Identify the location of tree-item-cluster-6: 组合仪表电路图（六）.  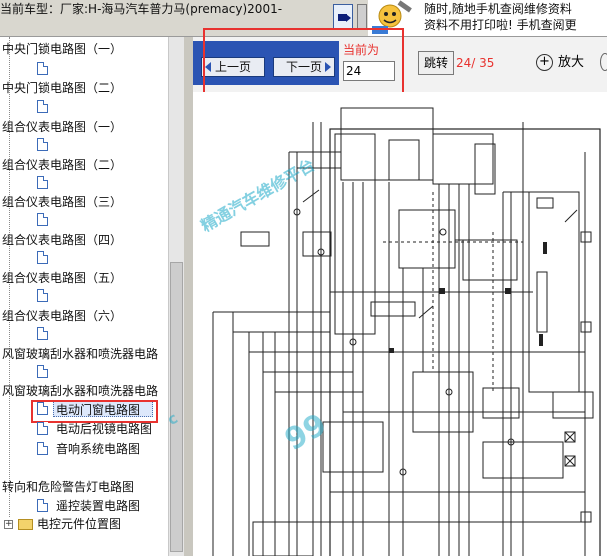
(62, 316).